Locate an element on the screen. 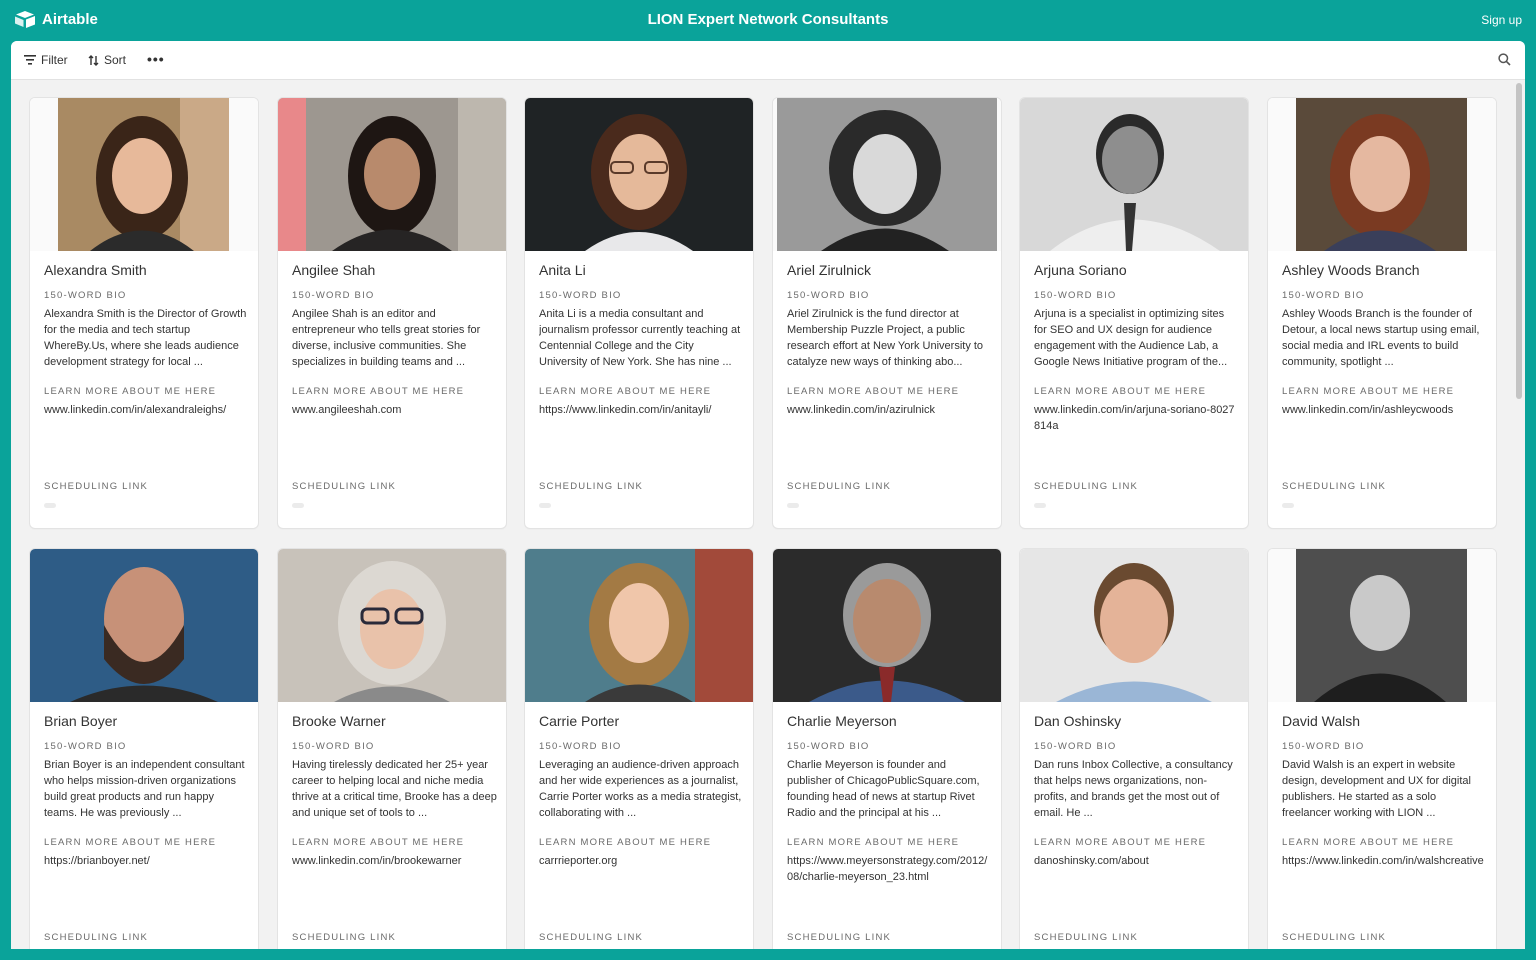 The width and height of the screenshot is (1536, 960). vertical-scrollbar is located at coordinates (1519, 241).